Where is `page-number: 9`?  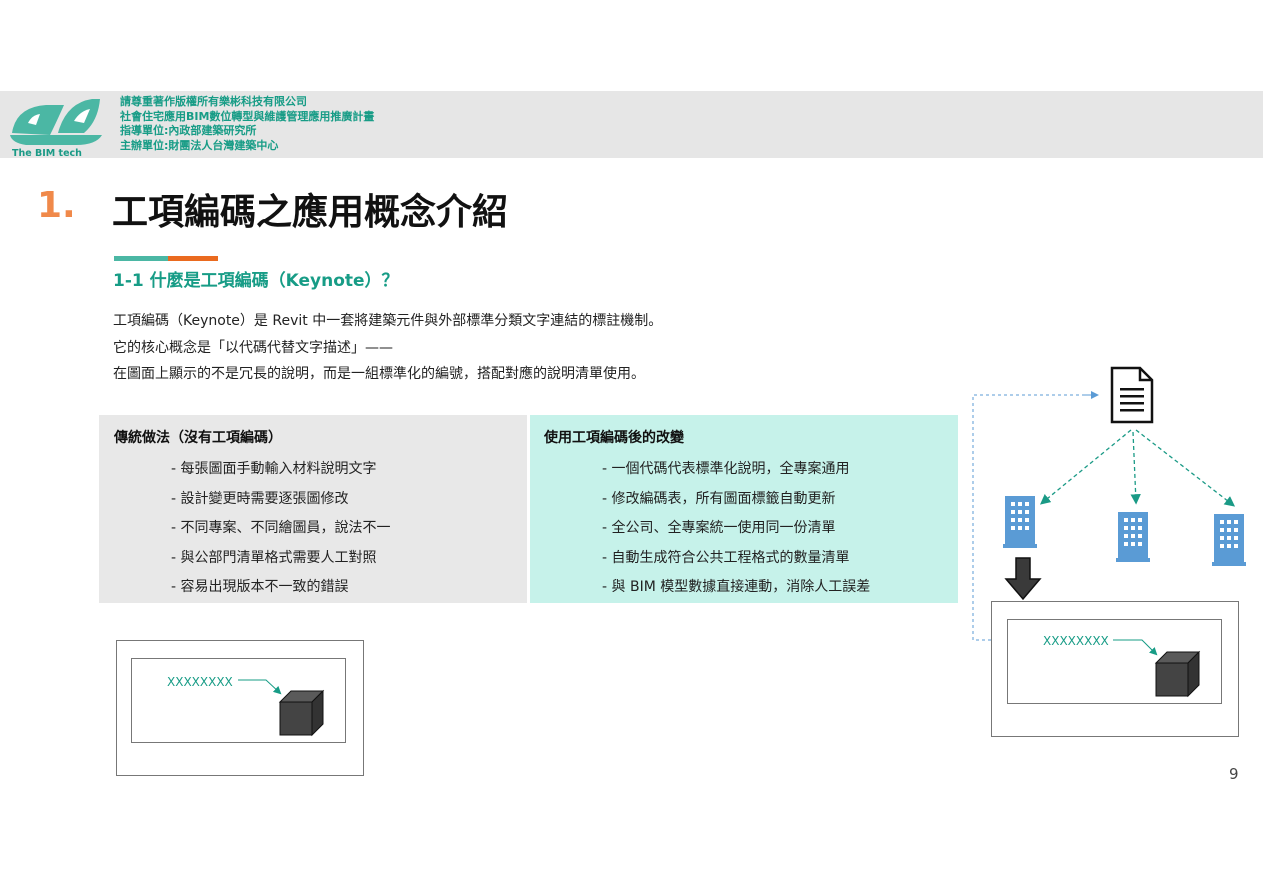
page-number: 9 is located at coordinates (1234, 774).